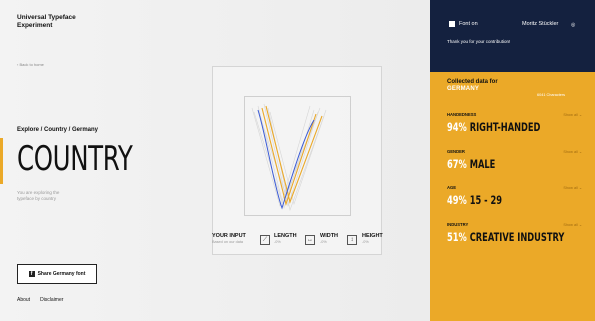 This screenshot has height=321, width=595. Describe the element at coordinates (551, 95) in the screenshot. I see `characters-count: 6041 Characters` at that location.